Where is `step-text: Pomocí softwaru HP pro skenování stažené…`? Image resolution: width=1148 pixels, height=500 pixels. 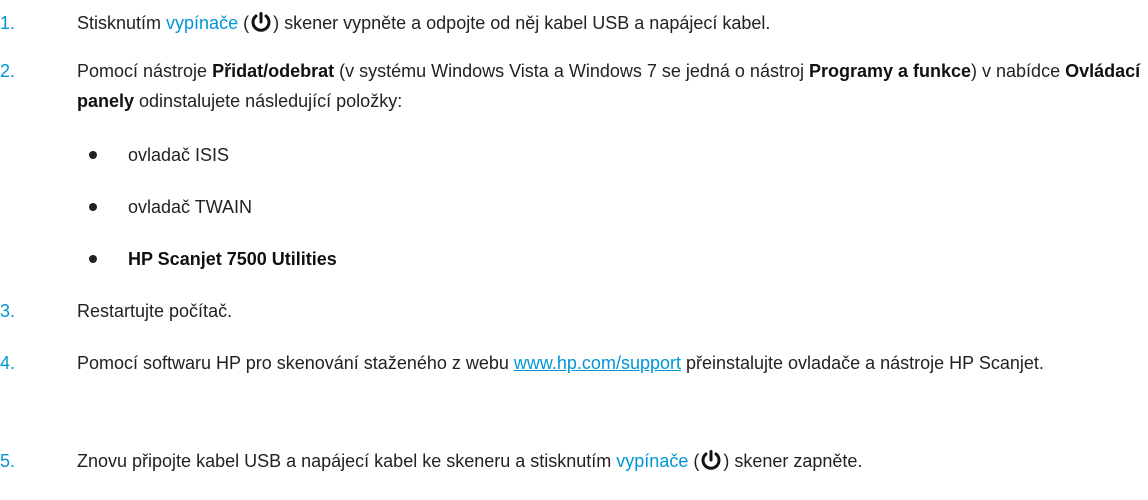
step-text: Pomocí softwaru HP pro skenování stažené… is located at coordinates (577, 363).